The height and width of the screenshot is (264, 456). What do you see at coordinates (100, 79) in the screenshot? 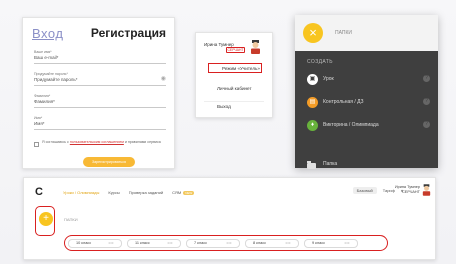
I see `password-field: Придумайте пароль* Придумайте пароль* ◉` at bounding box center [100, 79].